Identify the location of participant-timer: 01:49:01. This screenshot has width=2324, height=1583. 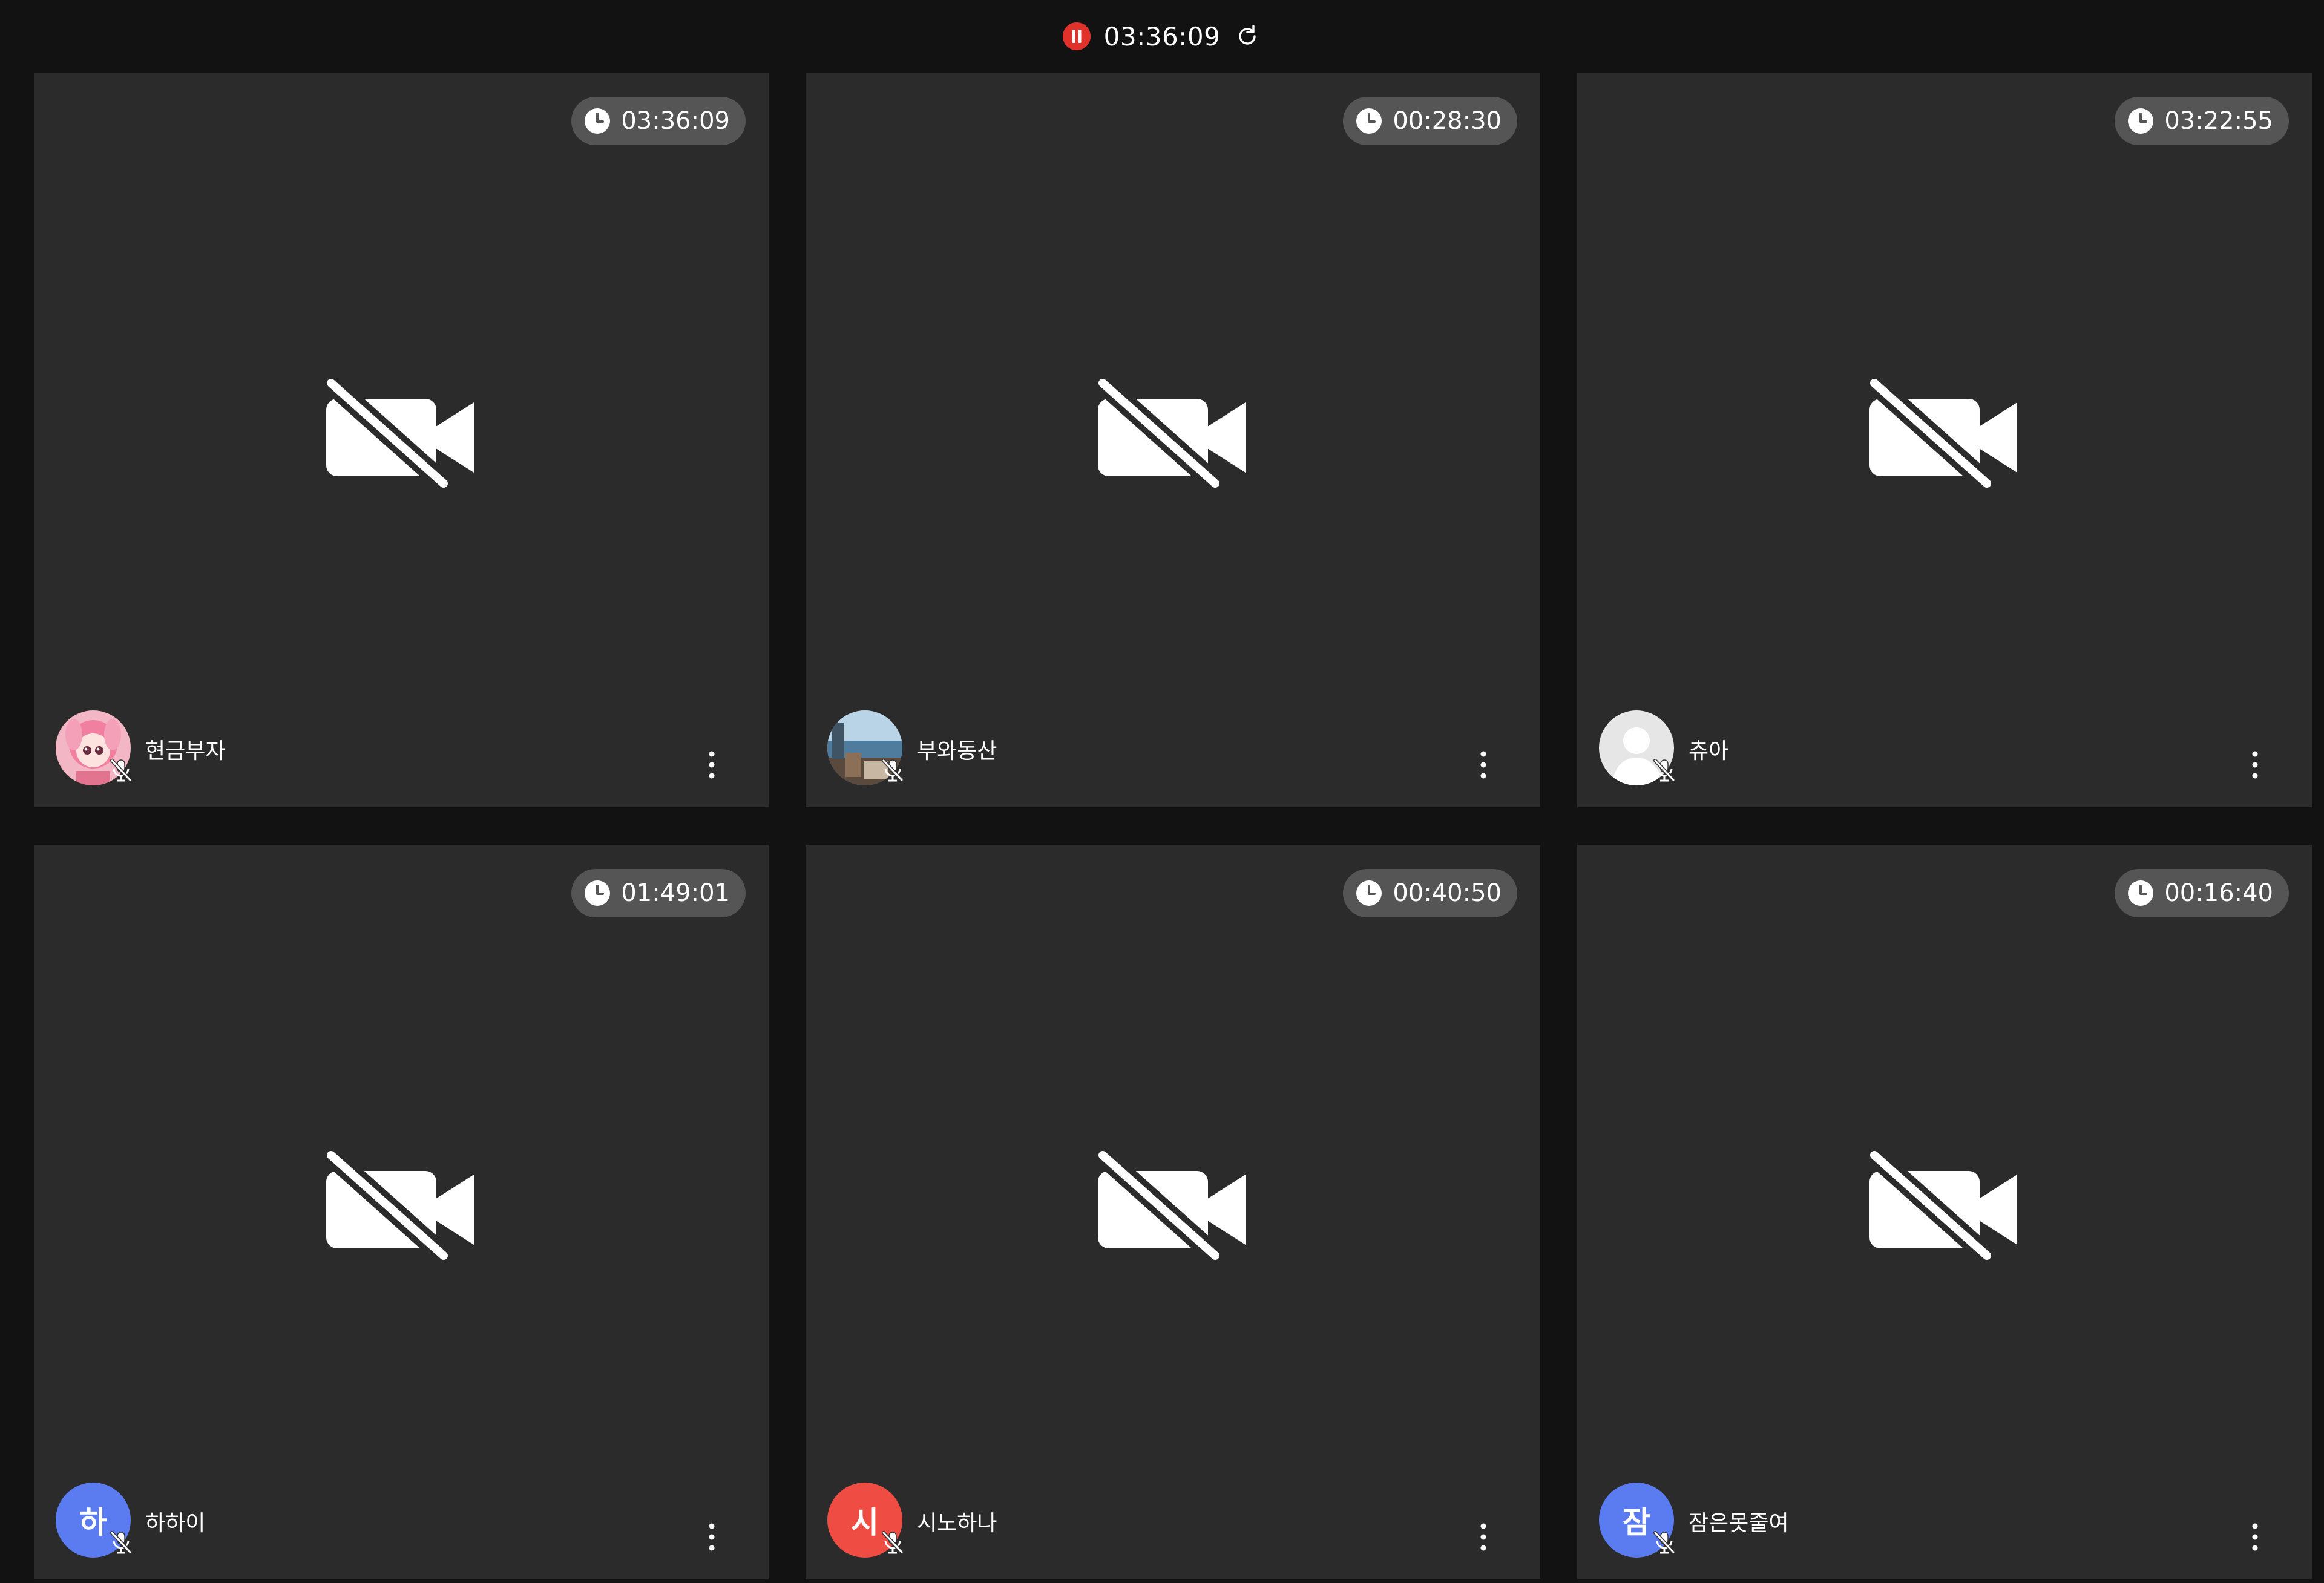
(658, 893).